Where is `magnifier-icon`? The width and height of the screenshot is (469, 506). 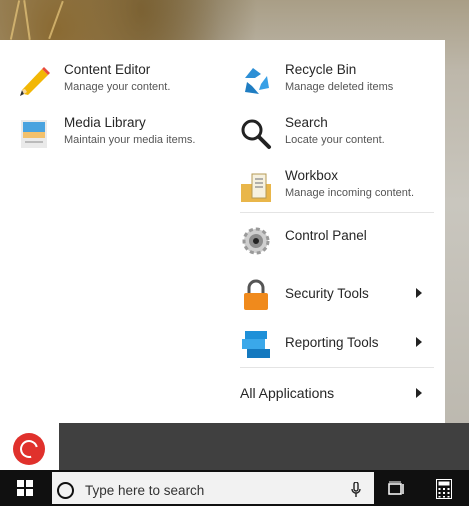
magnifier-icon is located at coordinates (256, 134).